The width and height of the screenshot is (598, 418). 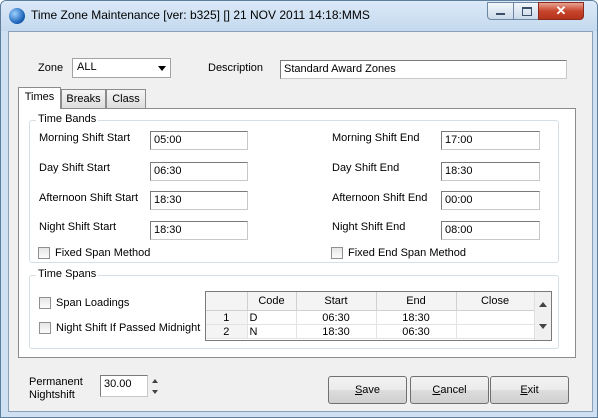 What do you see at coordinates (336, 331) in the screenshot?
I see `start-cell: 18:30` at bounding box center [336, 331].